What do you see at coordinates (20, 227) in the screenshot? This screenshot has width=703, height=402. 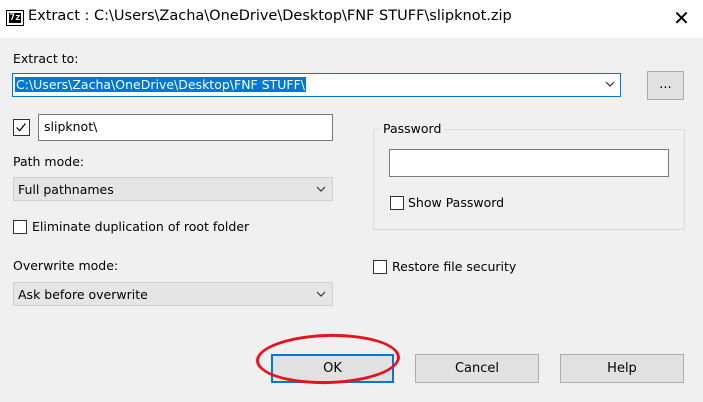 I see `eliminate-duplication-checkbox` at bounding box center [20, 227].